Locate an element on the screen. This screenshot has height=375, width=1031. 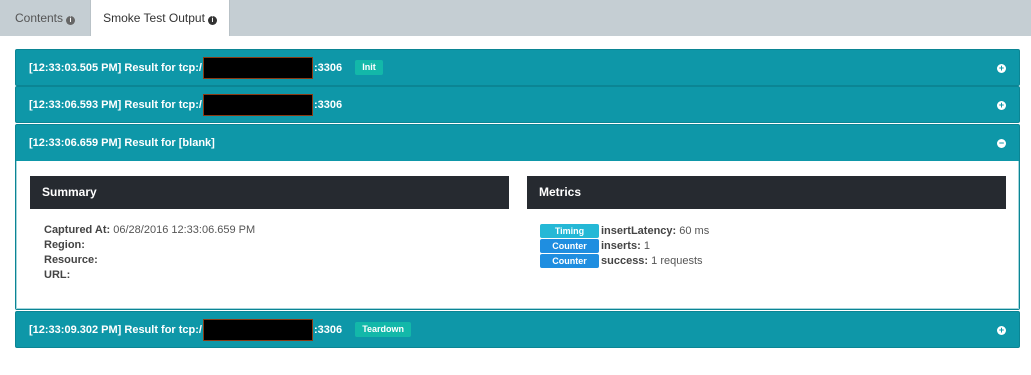
metric-value: 60 ms is located at coordinates (694, 231).